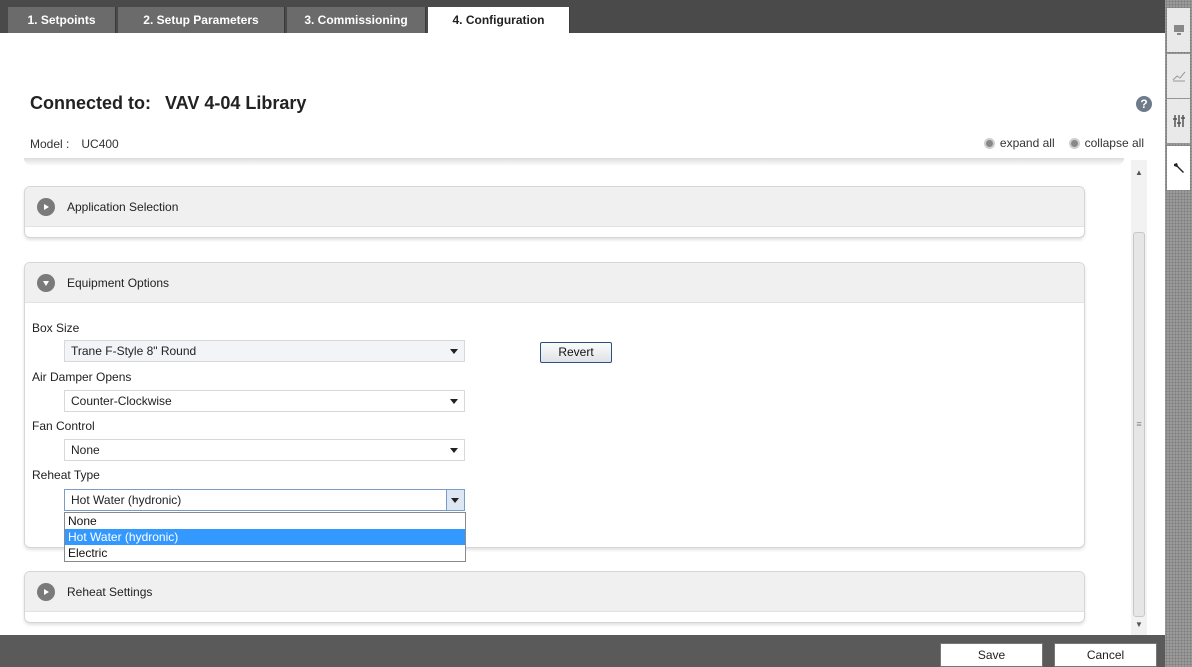 This screenshot has height=667, width=1192. What do you see at coordinates (264, 500) in the screenshot?
I see `reheat-type-select: Hot Water (hydronic)` at bounding box center [264, 500].